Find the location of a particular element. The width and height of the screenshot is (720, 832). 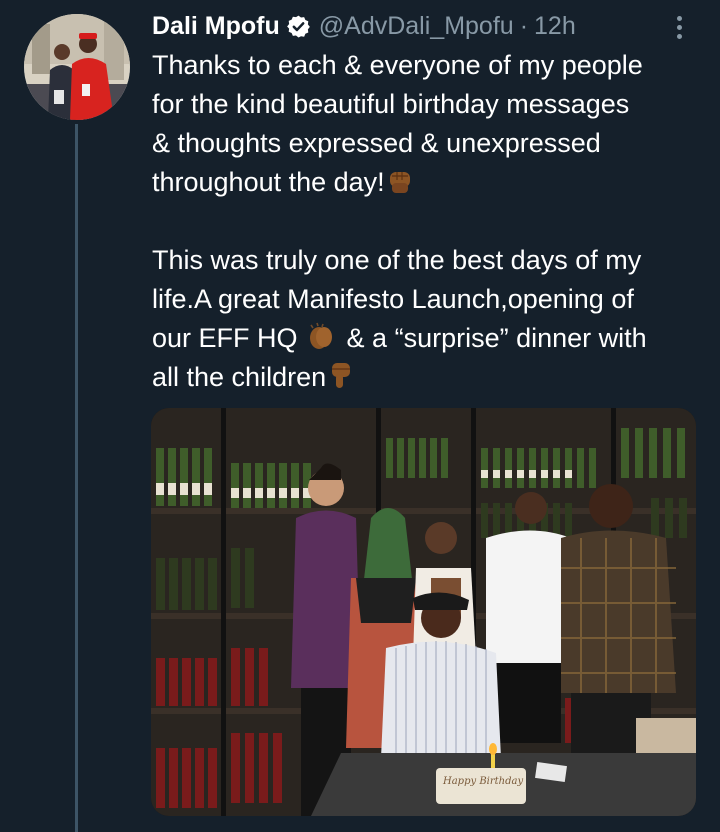

tweet-header: Dali Mpofu @AdvDali_Mpofu · 12h is located at coordinates (422, 26).